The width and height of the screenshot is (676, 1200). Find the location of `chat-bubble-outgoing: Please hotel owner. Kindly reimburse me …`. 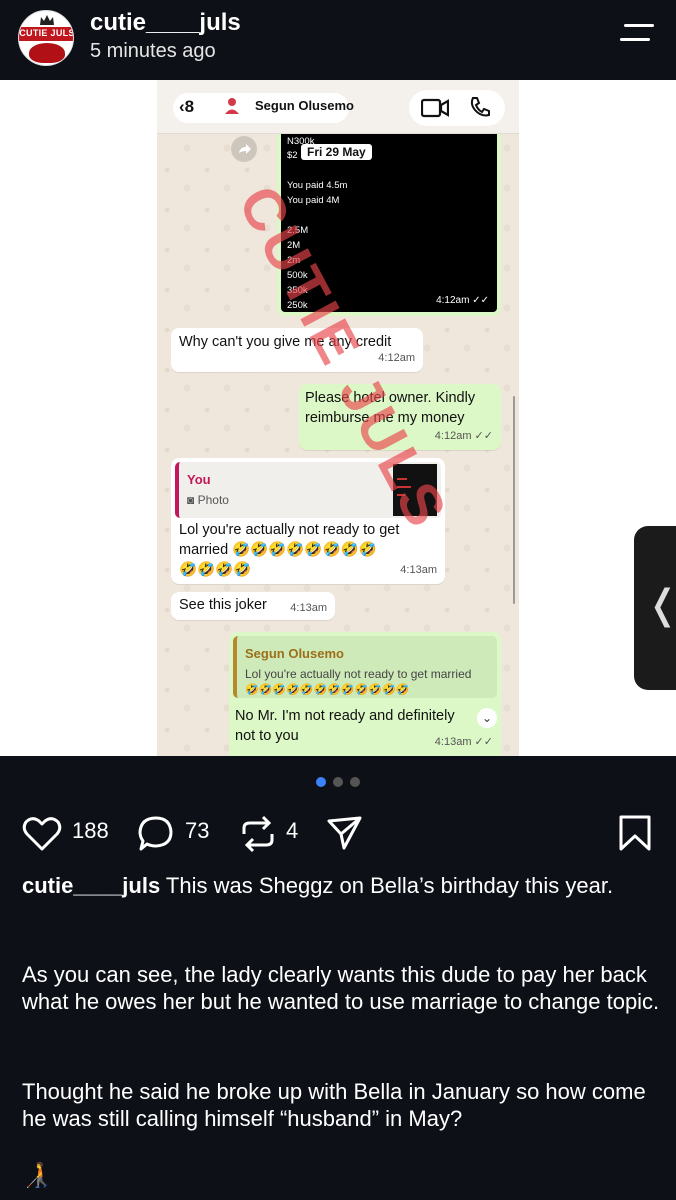

chat-bubble-outgoing: Please hotel owner. Kindly reimburse me … is located at coordinates (400, 417).